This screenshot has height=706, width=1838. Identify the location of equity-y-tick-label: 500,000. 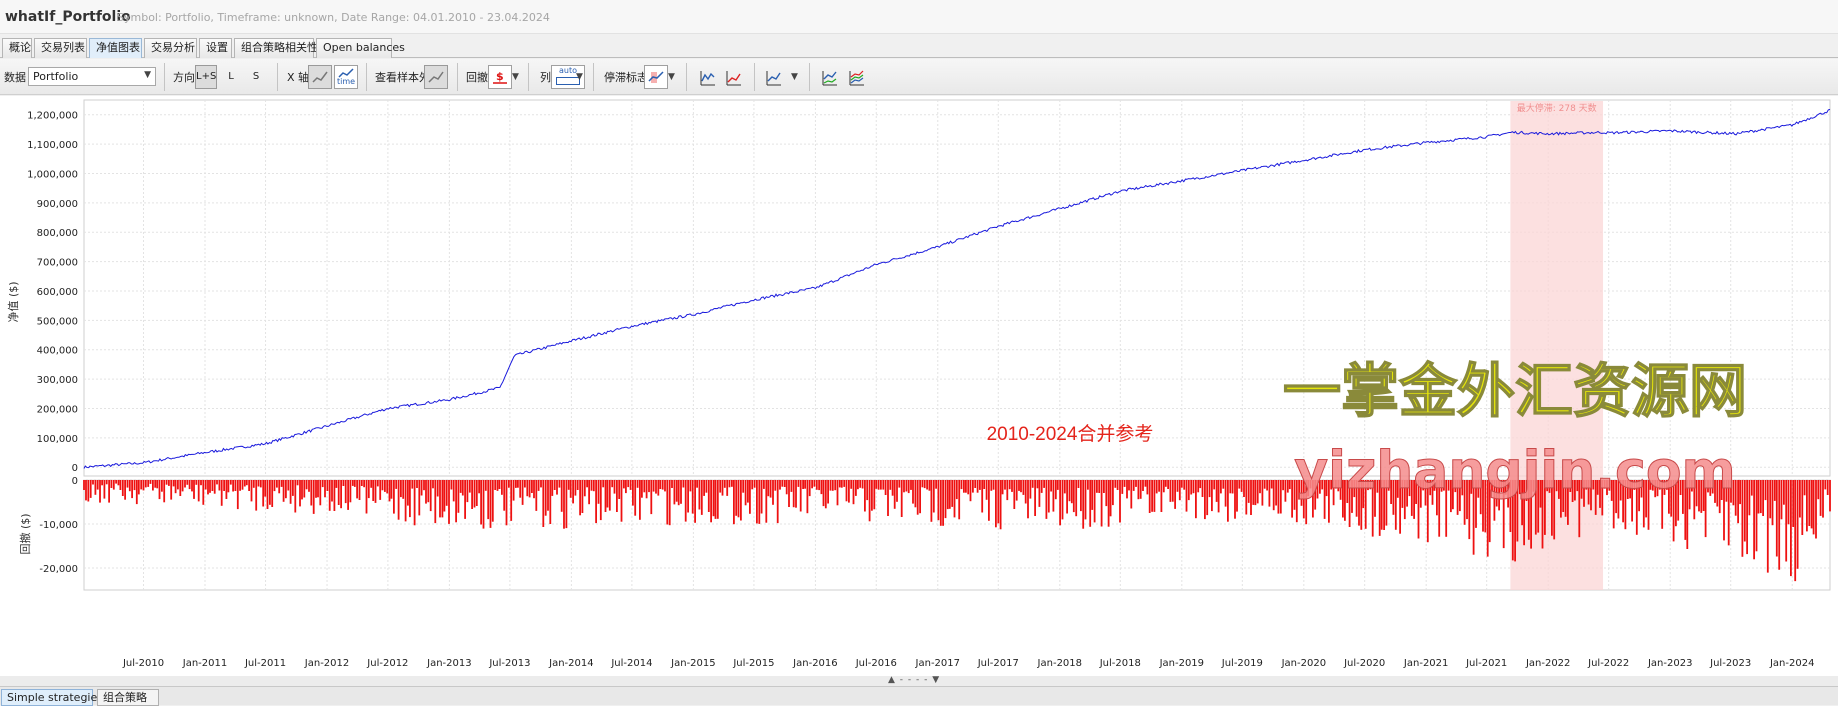
(57, 321).